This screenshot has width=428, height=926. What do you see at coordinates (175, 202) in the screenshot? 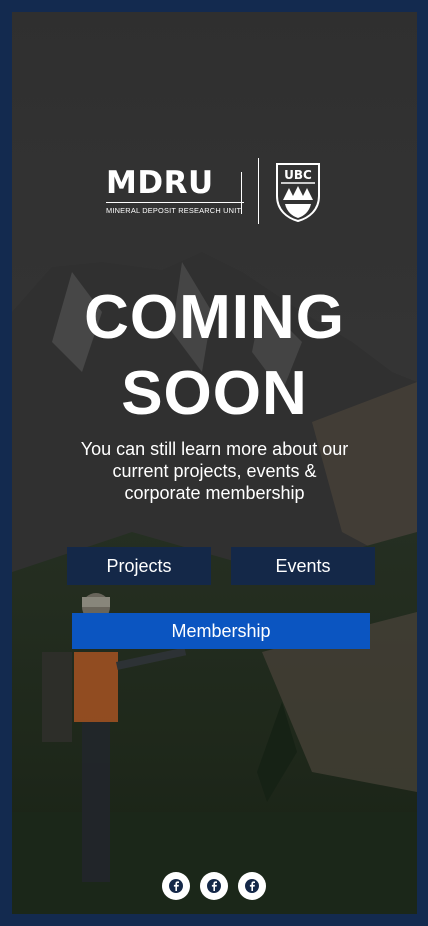
I see `mdru-logo-rule` at bounding box center [175, 202].